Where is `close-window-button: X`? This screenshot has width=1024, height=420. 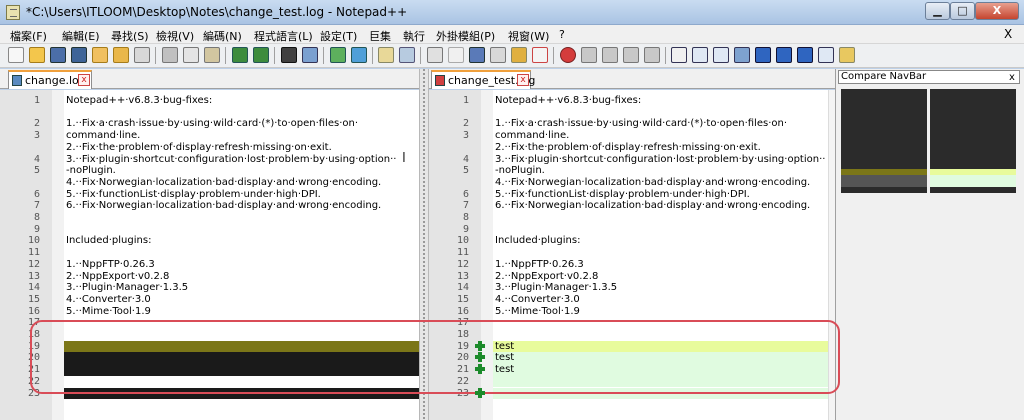 close-window-button: X is located at coordinates (997, 11).